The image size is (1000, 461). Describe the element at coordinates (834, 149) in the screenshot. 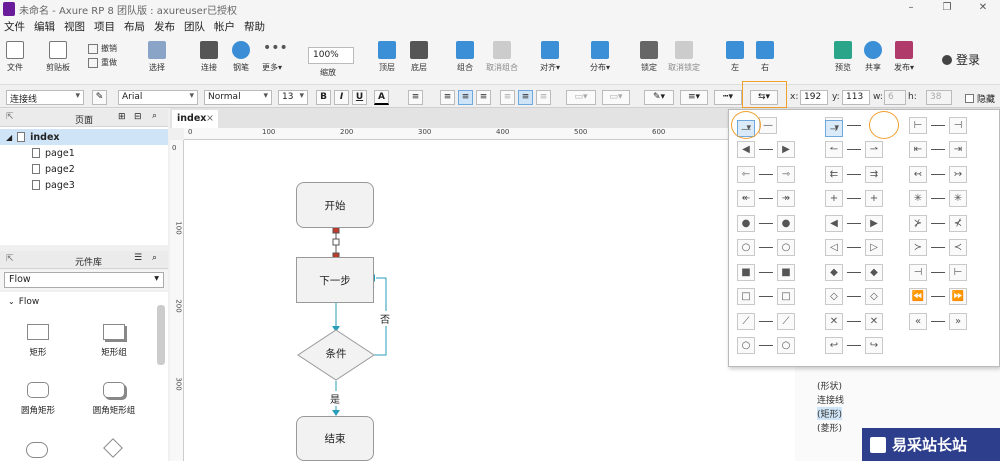

I see `arrow-start-option: ↼` at that location.